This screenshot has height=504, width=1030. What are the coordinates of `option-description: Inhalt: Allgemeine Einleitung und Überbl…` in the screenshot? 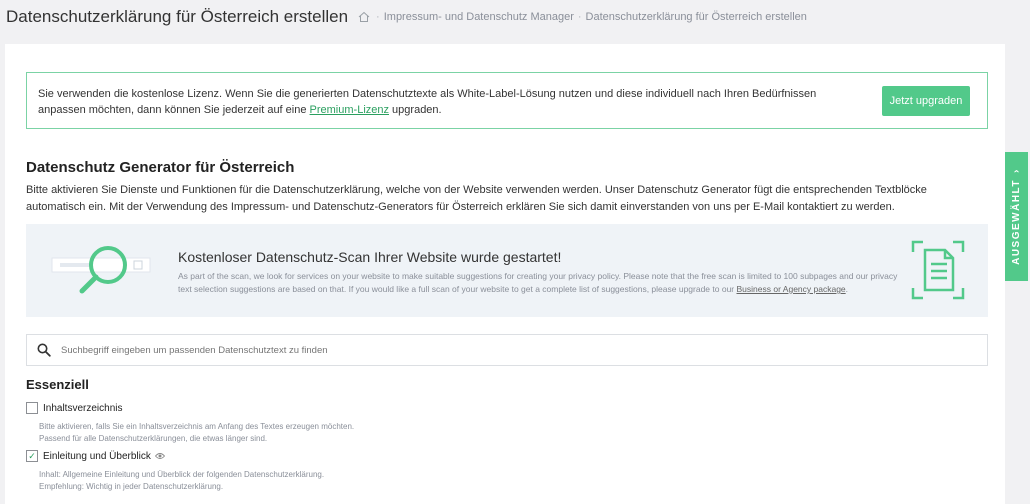 It's located at (181, 481).